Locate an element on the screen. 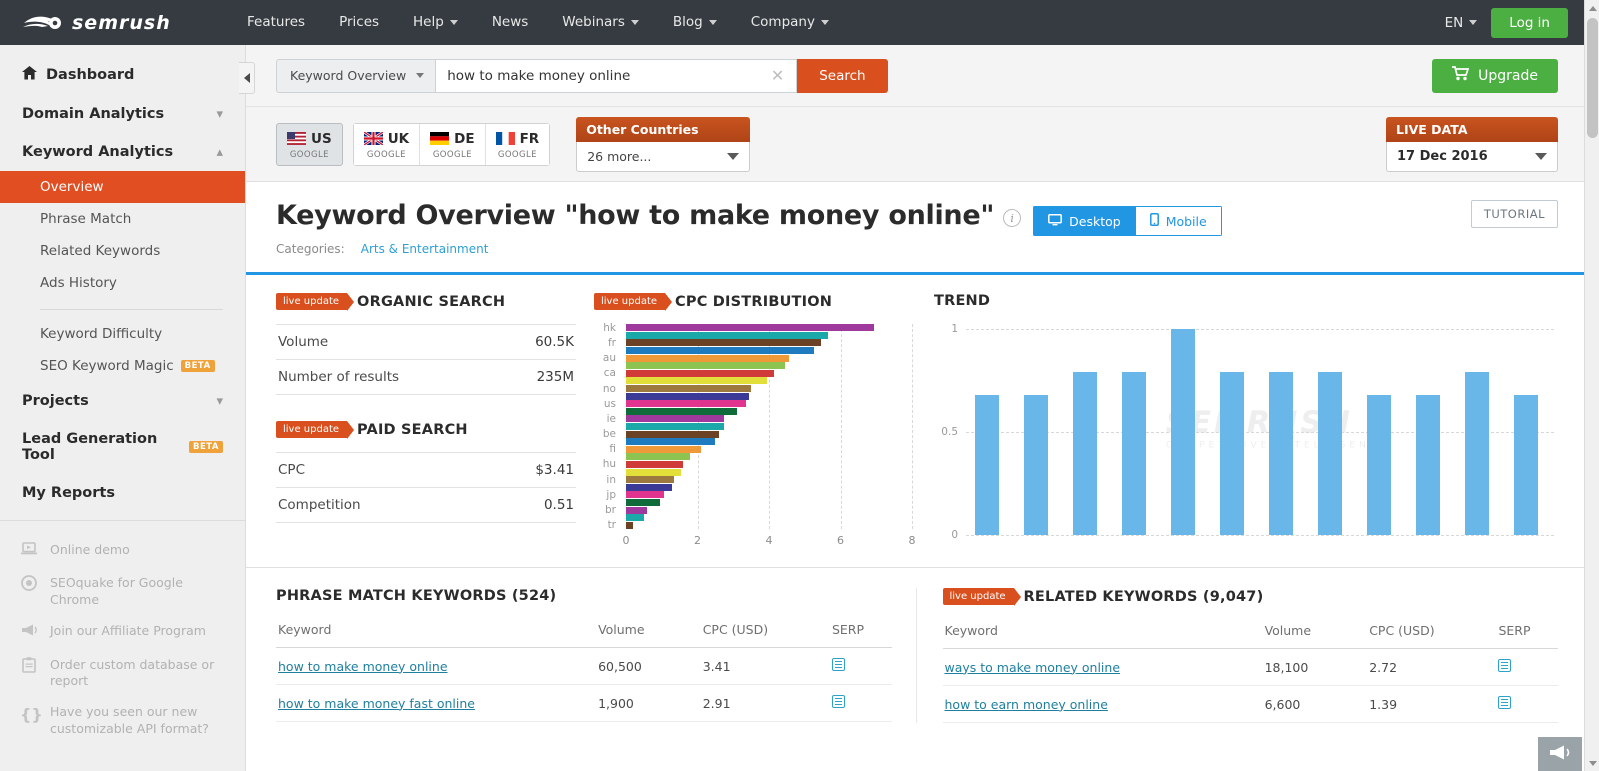  menu-item-webinars: Webinars is located at coordinates (600, 22).